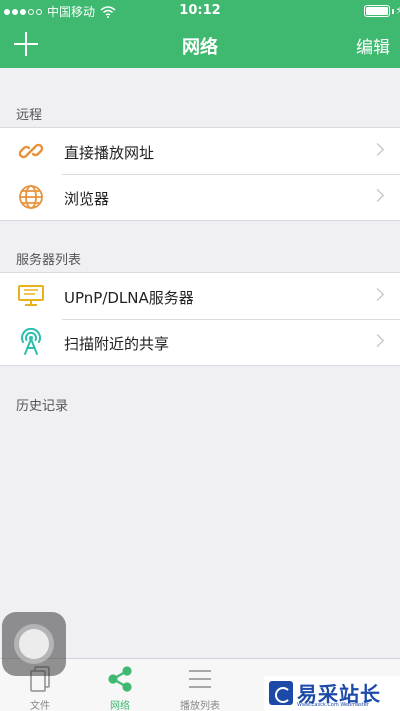 This screenshot has height=711, width=400. Describe the element at coordinates (26, 44) in the screenshot. I see `plus-icon` at that location.